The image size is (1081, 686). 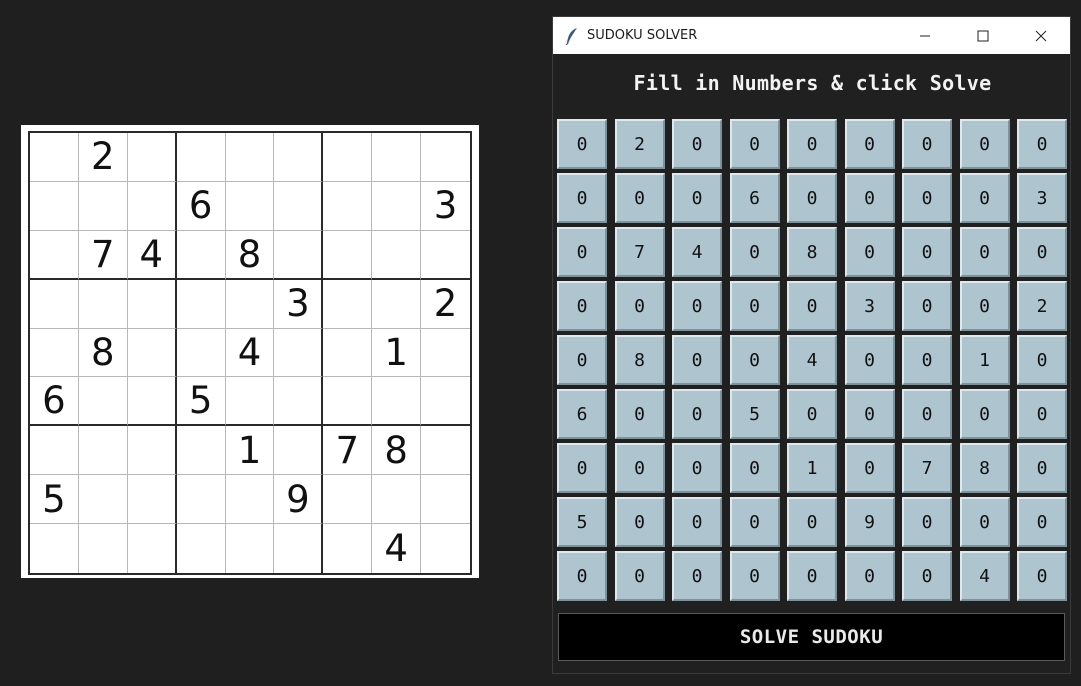 What do you see at coordinates (811, 35) in the screenshot?
I see `title-bar: SUDOKU SOLVER` at bounding box center [811, 35].